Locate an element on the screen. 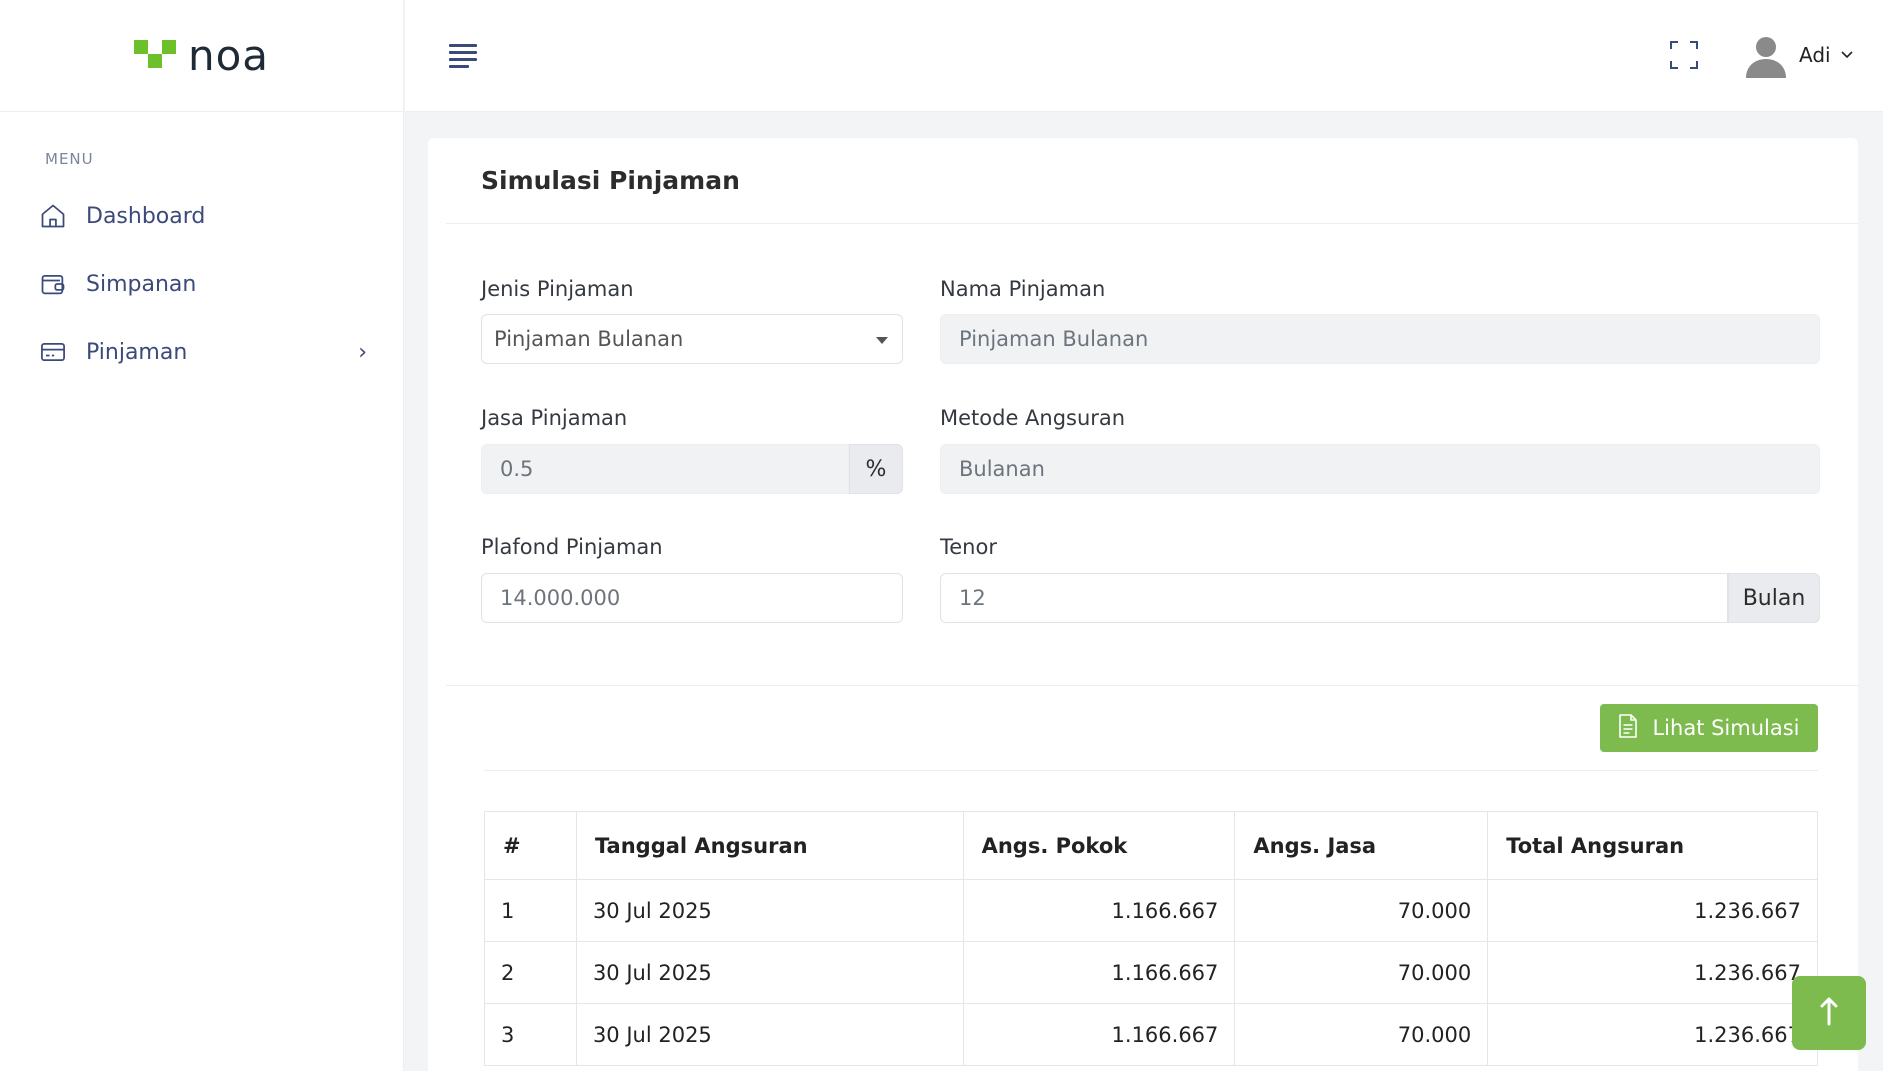 The height and width of the screenshot is (1071, 1883). title-divider is located at coordinates (1152, 223).